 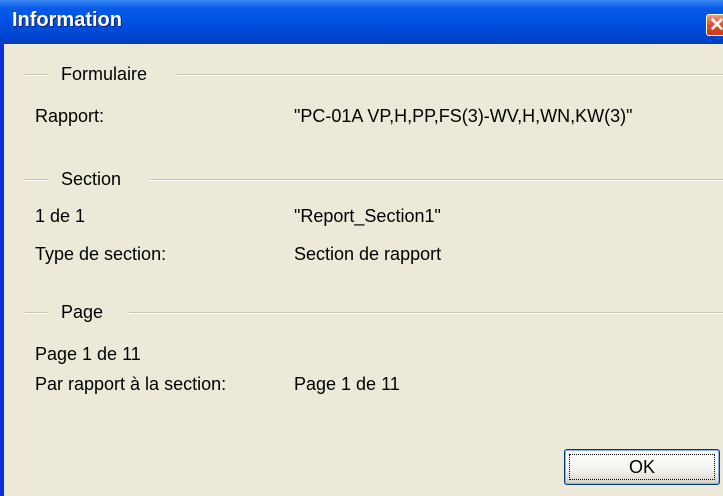 What do you see at coordinates (70, 116) in the screenshot?
I see `rapport-label: Rapport:` at bounding box center [70, 116].